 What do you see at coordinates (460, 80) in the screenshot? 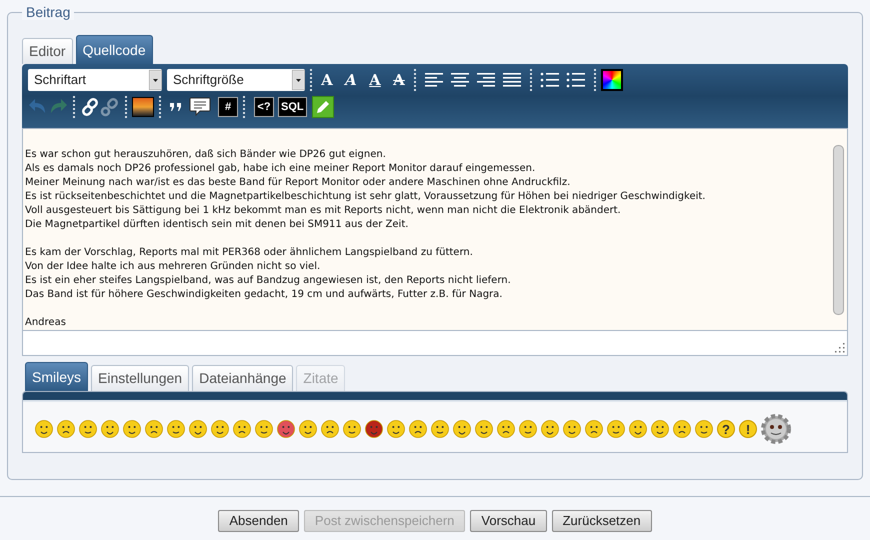
I see `align-center-icon` at bounding box center [460, 80].